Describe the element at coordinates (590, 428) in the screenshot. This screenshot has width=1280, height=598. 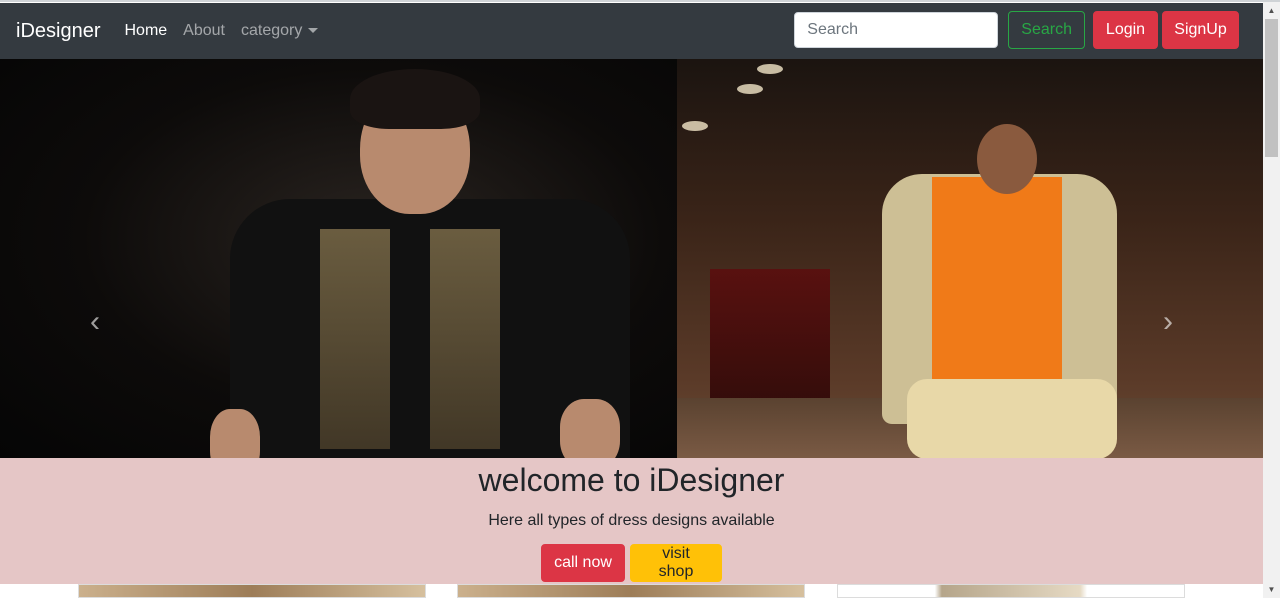
I see `model-hand-right` at that location.